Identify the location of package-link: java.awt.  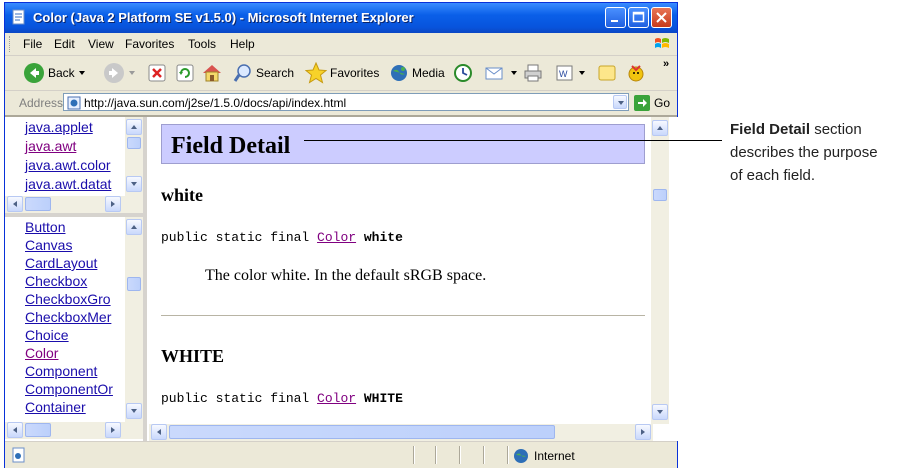
(50, 146).